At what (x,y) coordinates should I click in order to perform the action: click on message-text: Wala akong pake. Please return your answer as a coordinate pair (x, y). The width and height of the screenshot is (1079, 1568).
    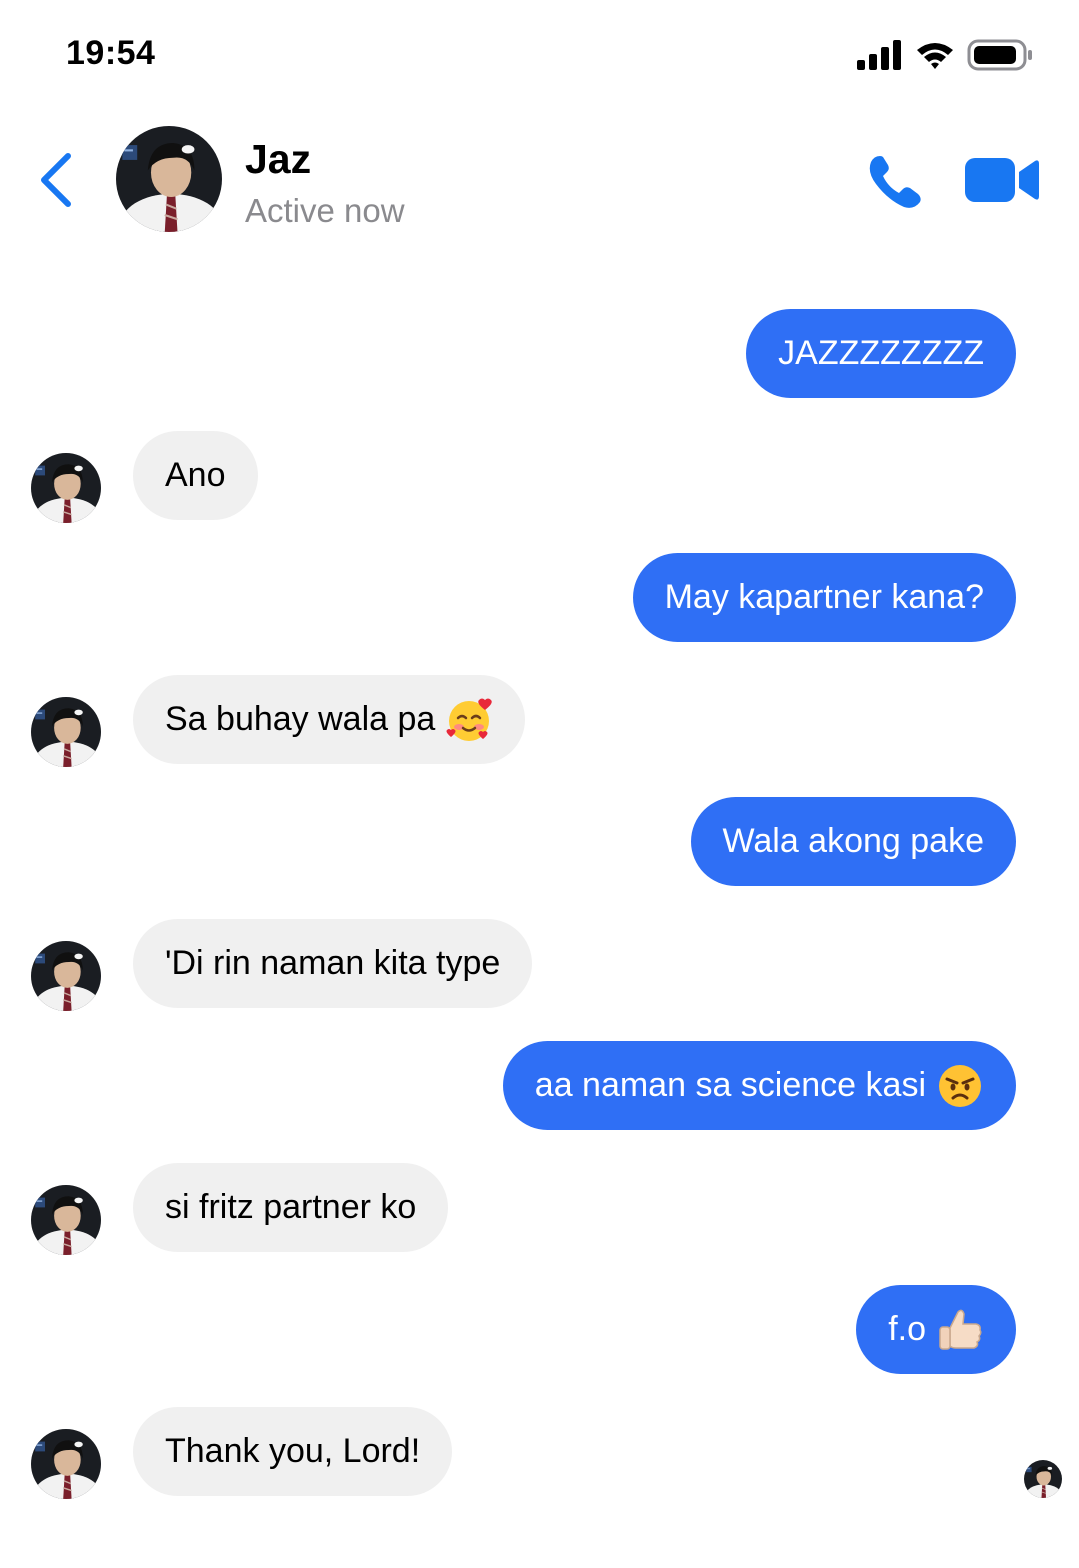
    Looking at the image, I should click on (853, 841).